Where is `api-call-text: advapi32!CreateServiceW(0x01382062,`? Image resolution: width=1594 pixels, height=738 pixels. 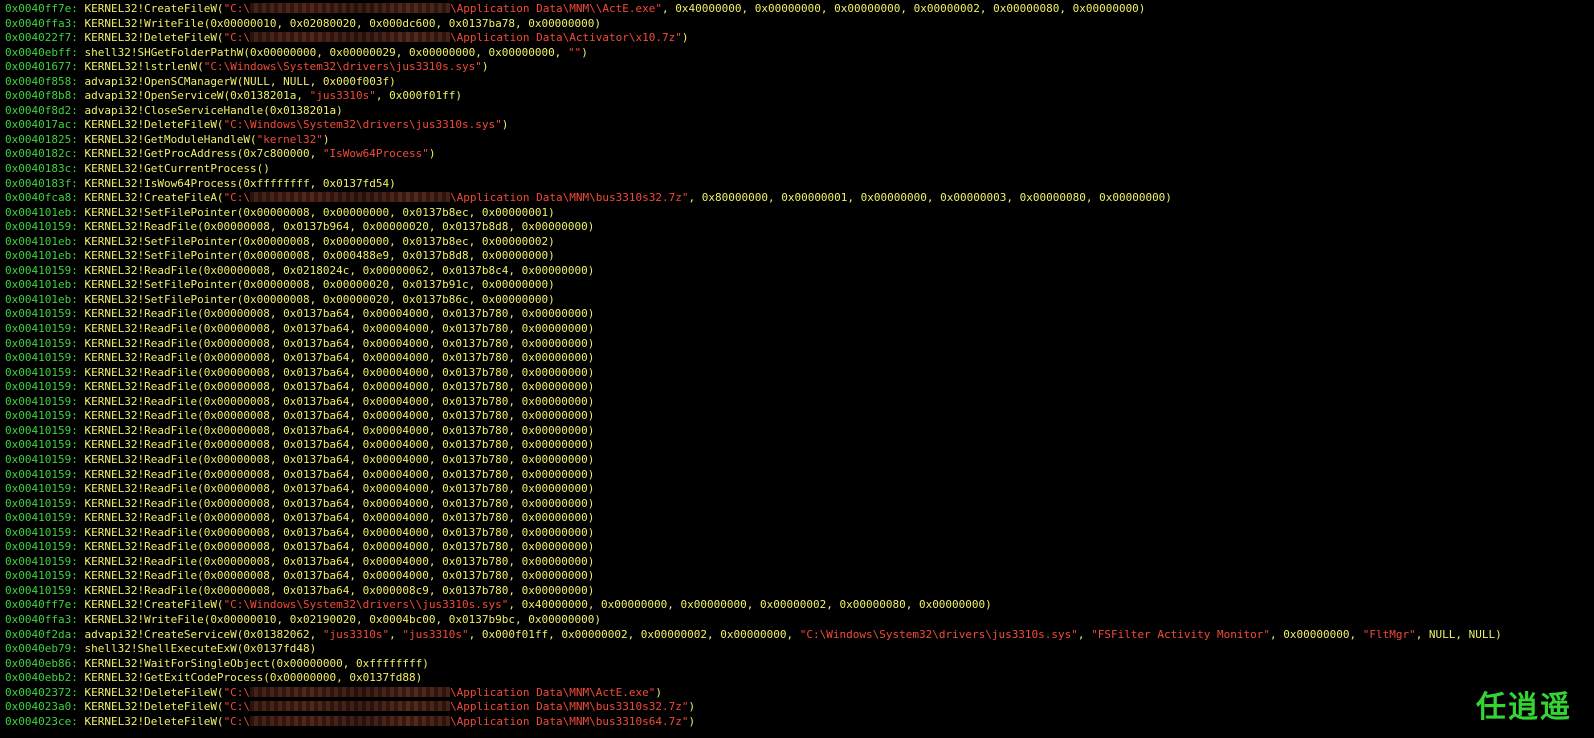 api-call-text: advapi32!CreateServiceW(0x01382062, is located at coordinates (203, 634).